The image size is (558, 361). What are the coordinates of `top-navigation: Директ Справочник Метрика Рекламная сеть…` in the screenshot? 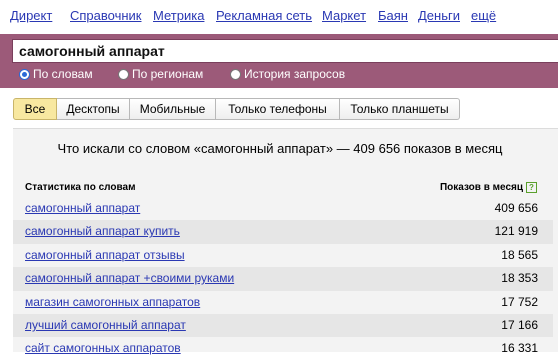 It's located at (279, 15).